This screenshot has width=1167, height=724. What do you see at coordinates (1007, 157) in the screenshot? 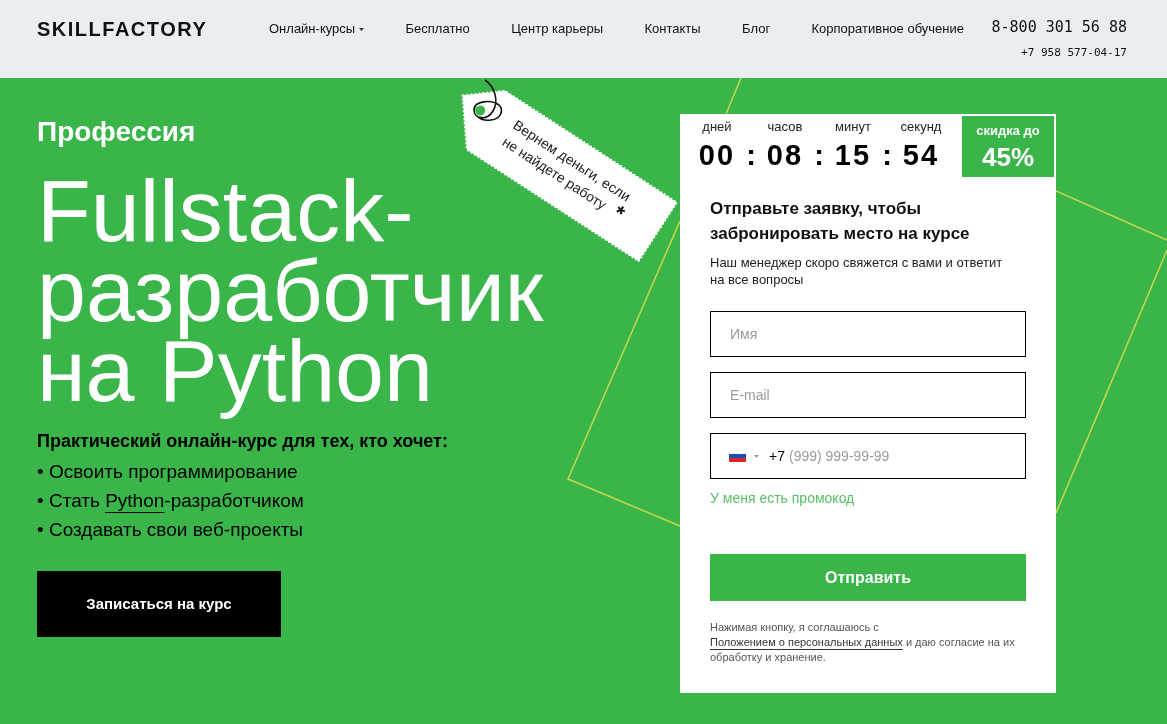
I see `discount-value: 45%` at bounding box center [1007, 157].